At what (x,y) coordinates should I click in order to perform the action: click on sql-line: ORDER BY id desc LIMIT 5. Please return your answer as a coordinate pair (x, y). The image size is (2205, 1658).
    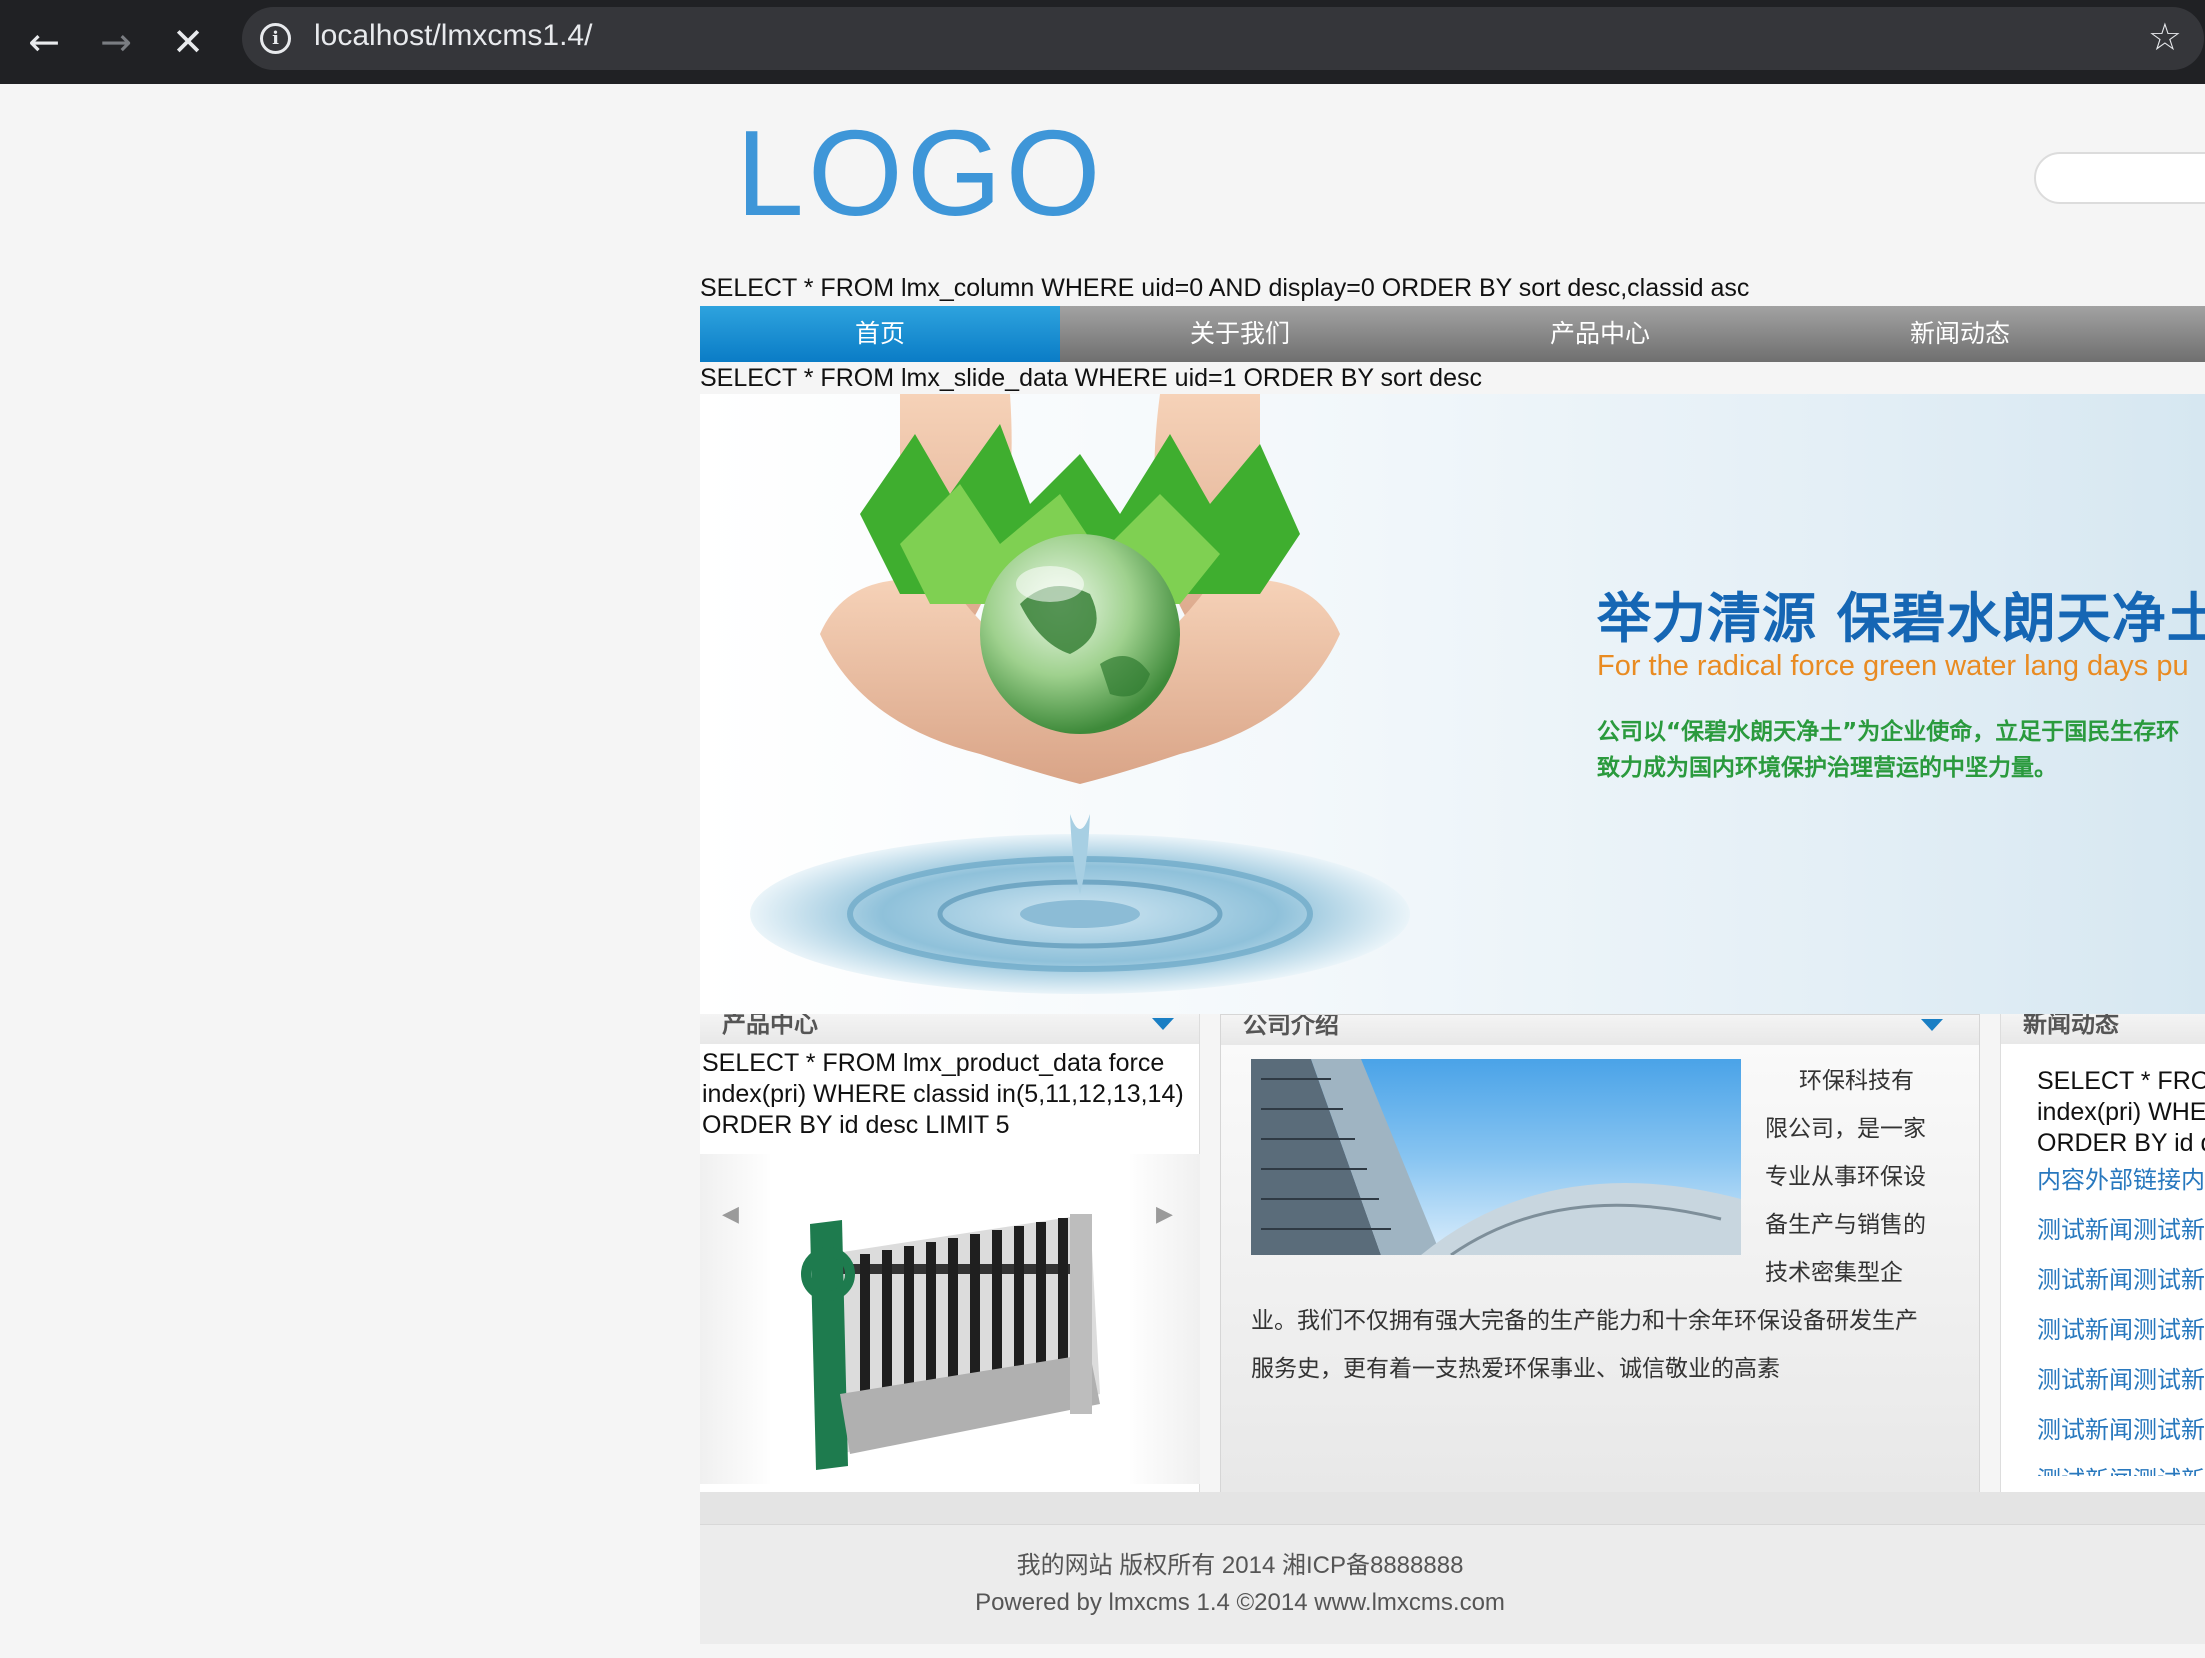
    Looking at the image, I should click on (856, 1125).